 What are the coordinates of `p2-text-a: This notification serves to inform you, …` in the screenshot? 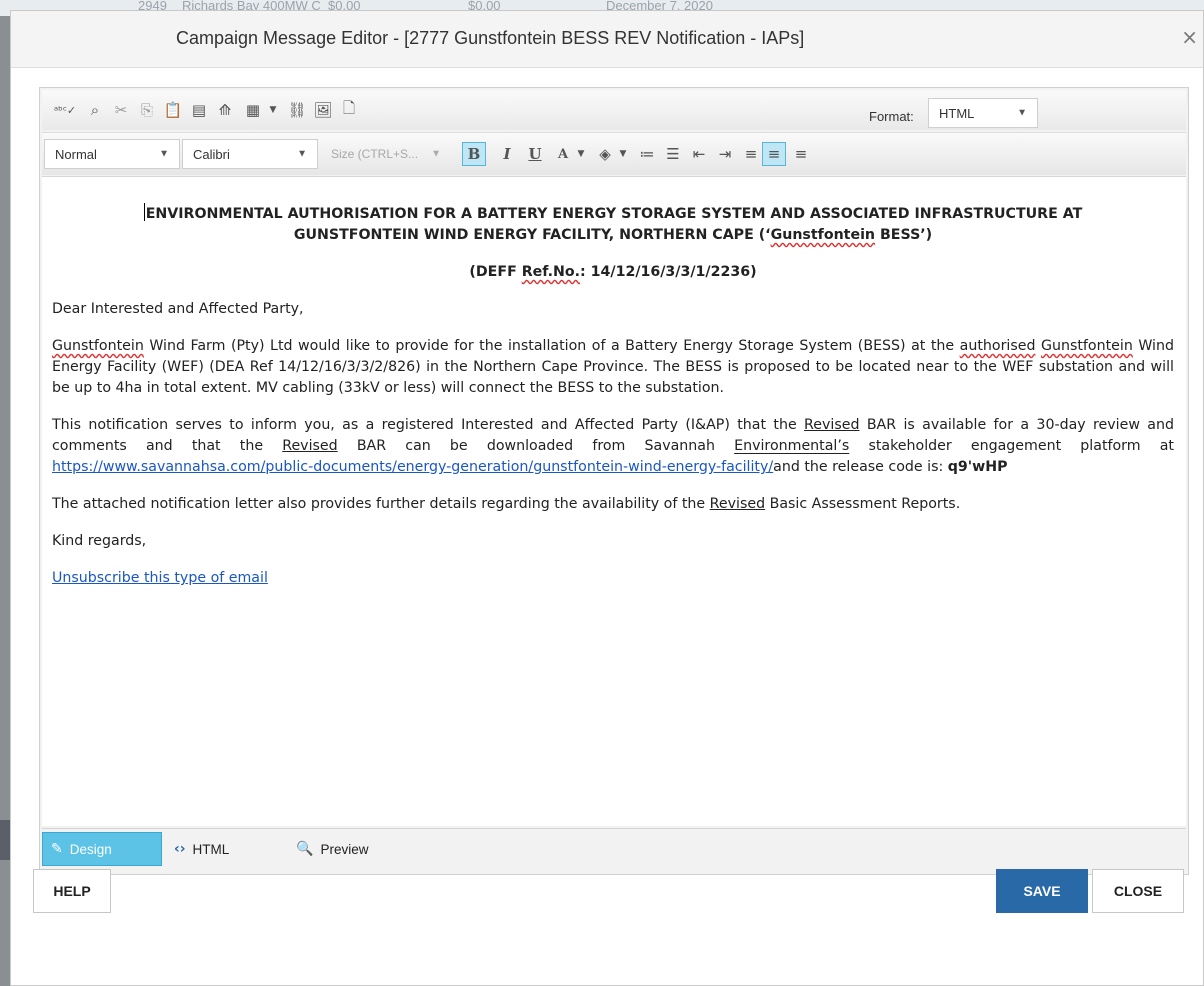 It's located at (428, 425).